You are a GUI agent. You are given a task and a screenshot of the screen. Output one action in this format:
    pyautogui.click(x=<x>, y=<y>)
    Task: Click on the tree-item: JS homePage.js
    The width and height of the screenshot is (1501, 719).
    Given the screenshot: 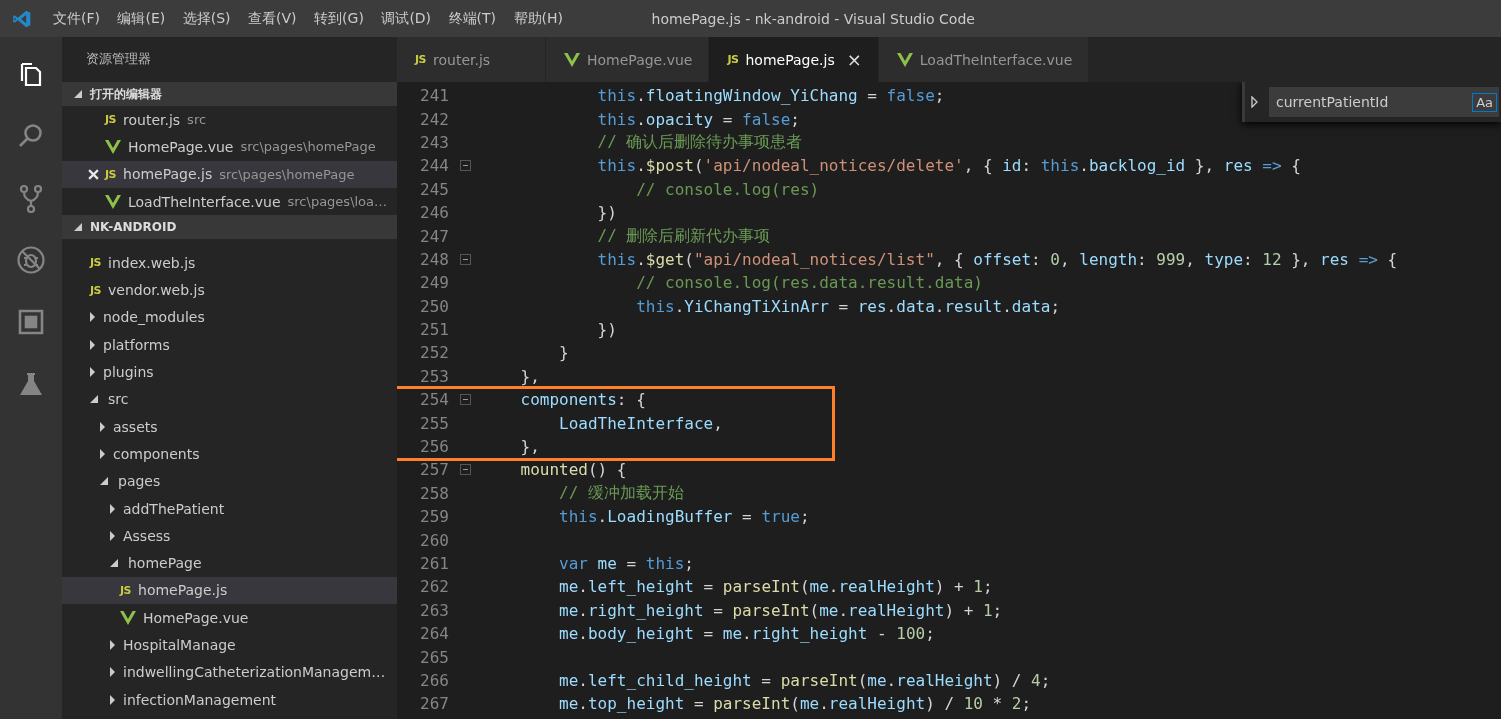 What is the action you would take?
    pyautogui.click(x=229, y=590)
    